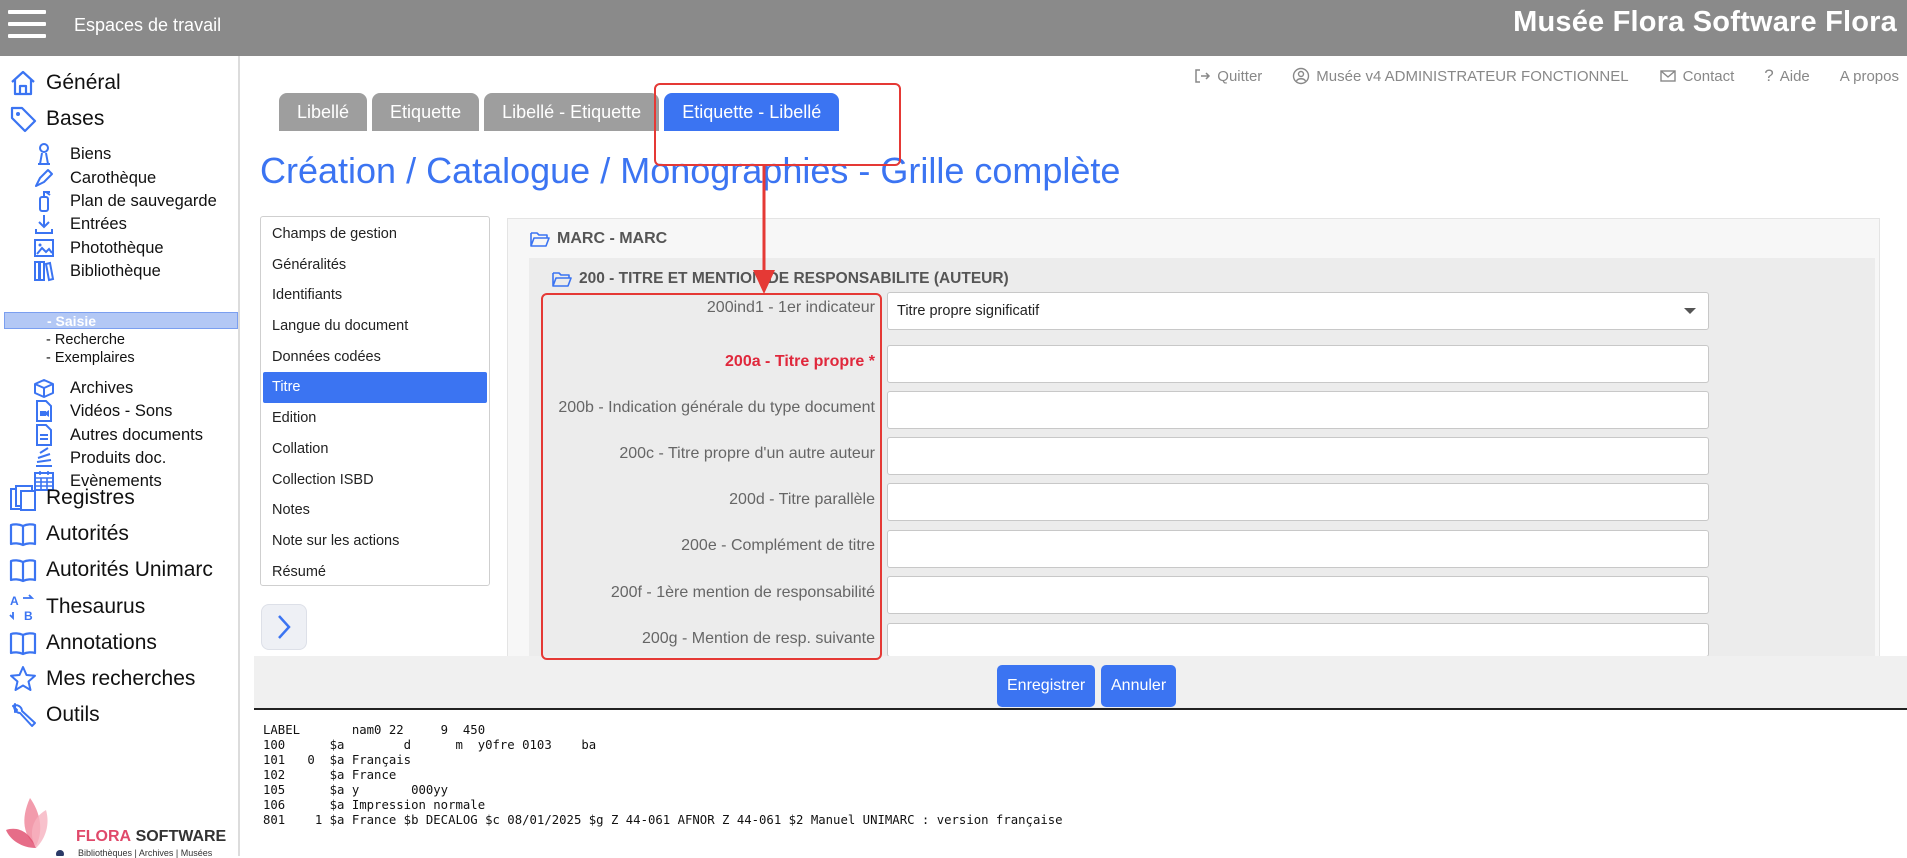 Image resolution: width=1907 pixels, height=858 pixels. Describe the element at coordinates (23, 678) in the screenshot. I see `star-icon` at that location.